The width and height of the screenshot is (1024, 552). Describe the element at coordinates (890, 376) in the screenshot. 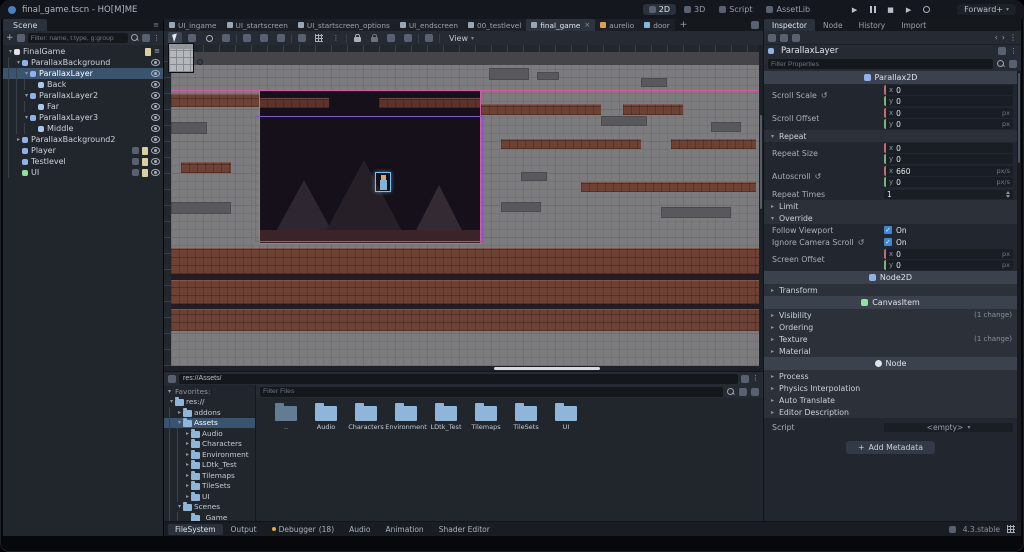

I see `group-process: ▸ Process` at that location.